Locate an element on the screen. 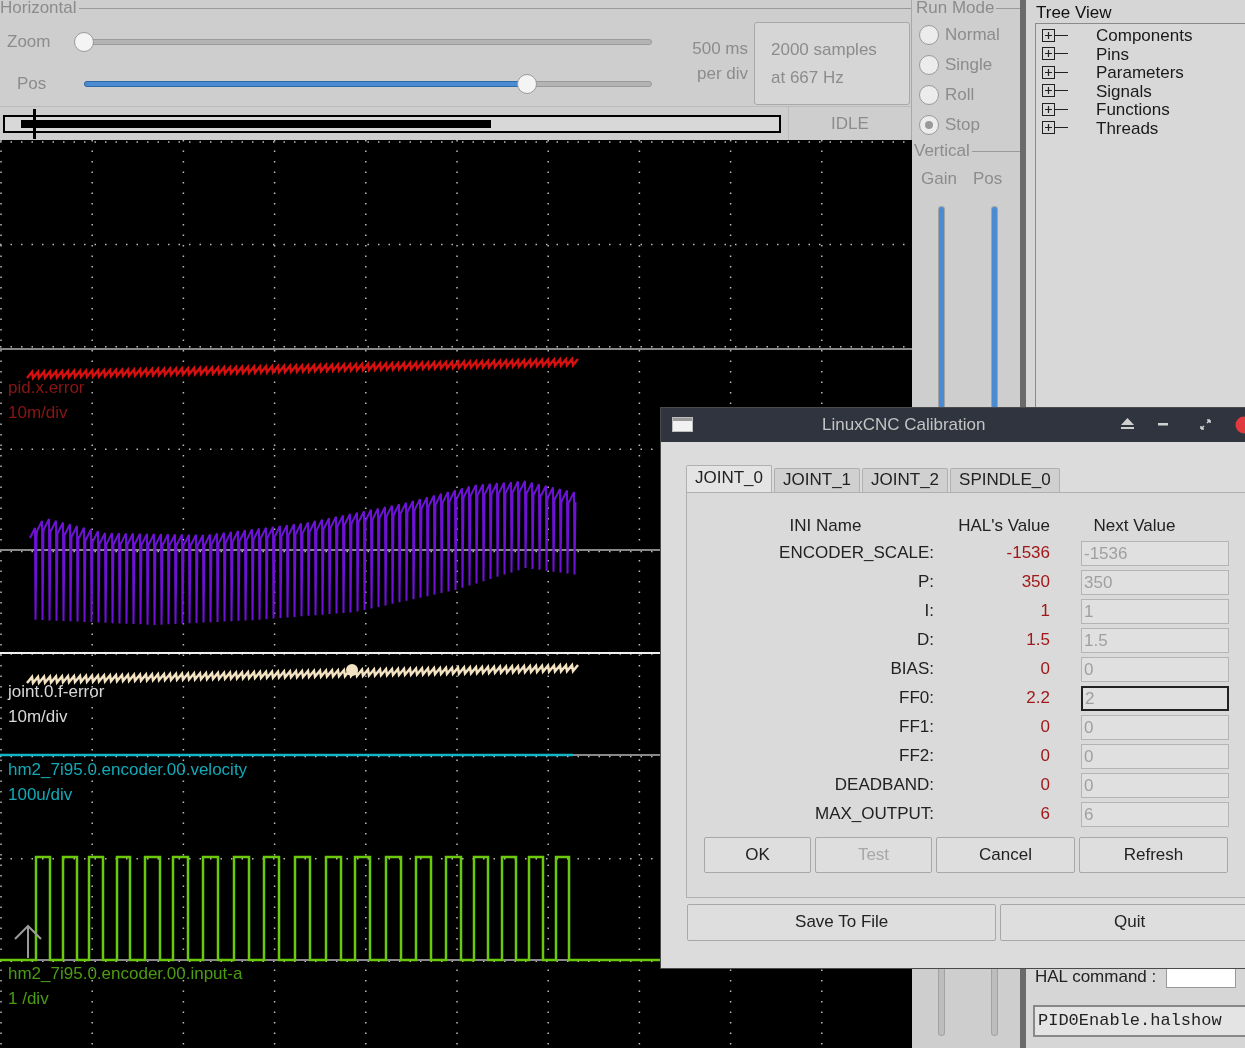  tree-item: Signals is located at coordinates (1143, 91).